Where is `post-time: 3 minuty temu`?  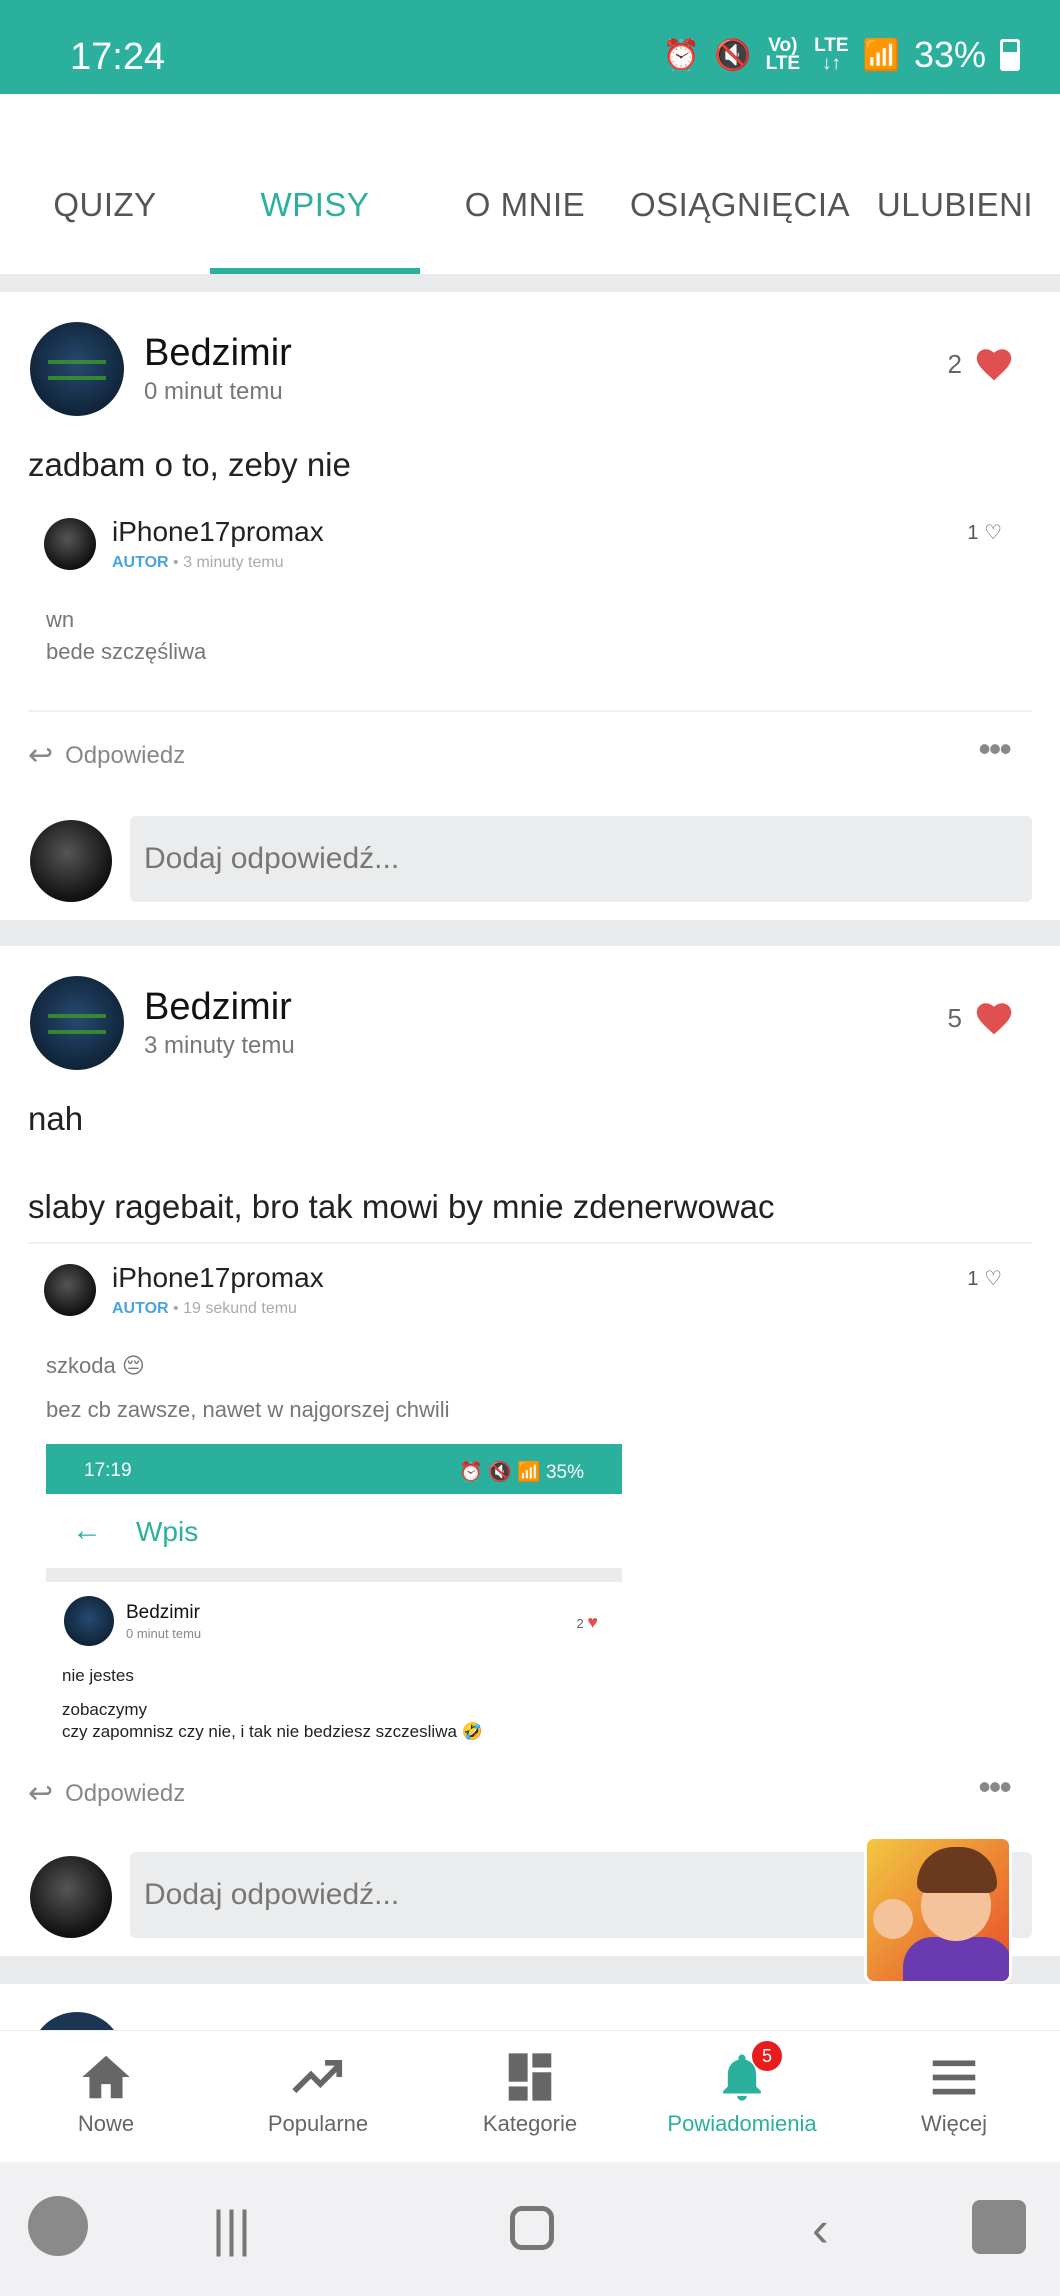 post-time: 3 minuty temu is located at coordinates (219, 1045).